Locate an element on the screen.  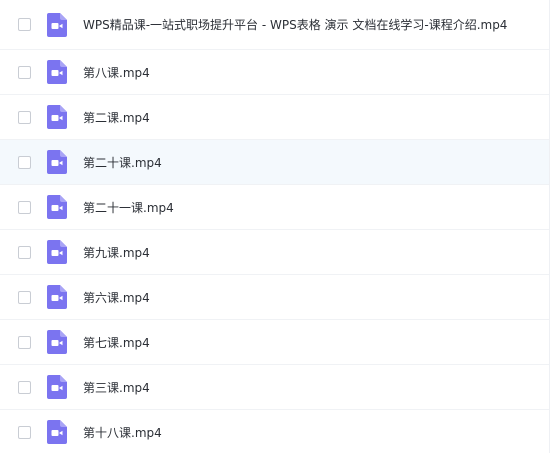
file-row-hovered: 第二十课.mp4 is located at coordinates (274, 162).